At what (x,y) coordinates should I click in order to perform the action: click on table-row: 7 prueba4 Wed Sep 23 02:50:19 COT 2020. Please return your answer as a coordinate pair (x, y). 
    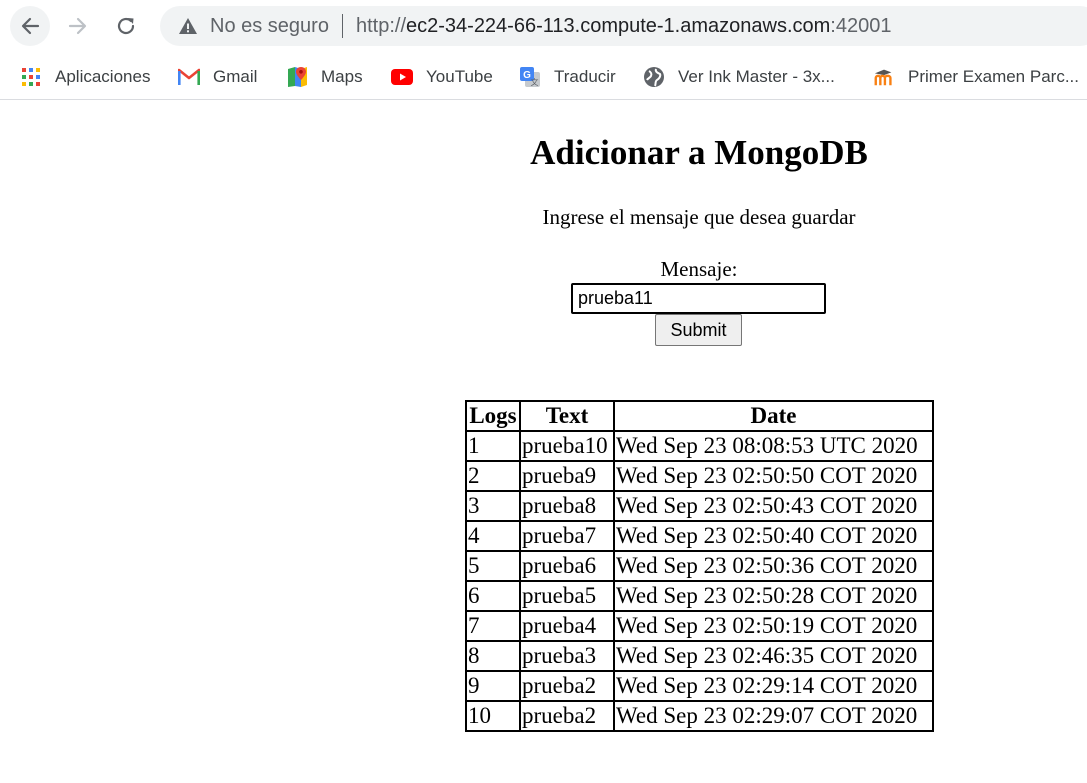
    Looking at the image, I should click on (699, 626).